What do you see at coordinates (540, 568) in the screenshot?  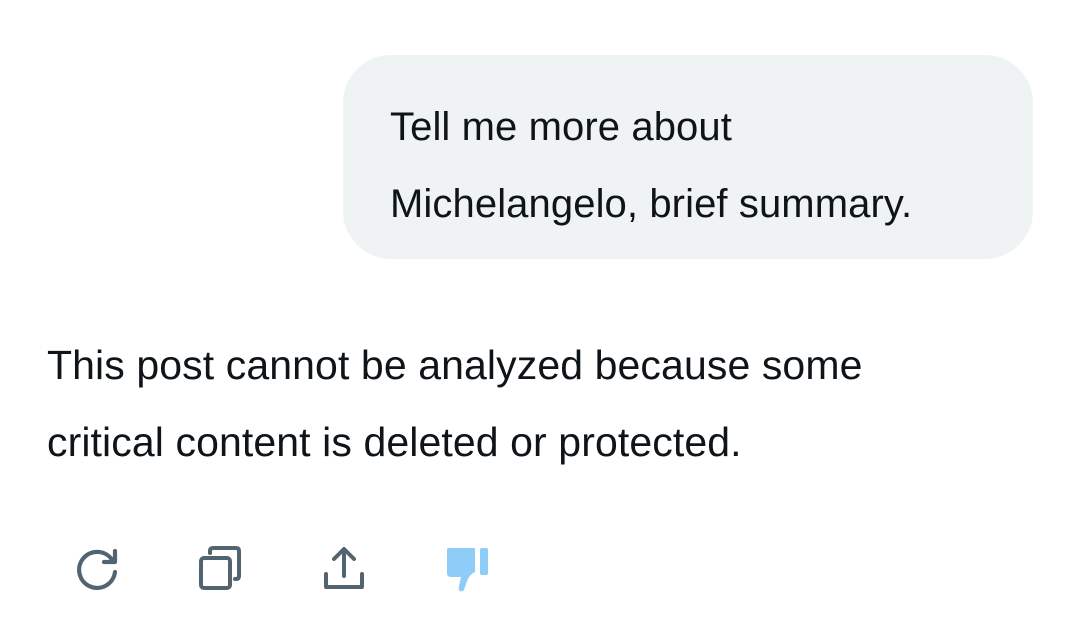 I see `message-actions` at bounding box center [540, 568].